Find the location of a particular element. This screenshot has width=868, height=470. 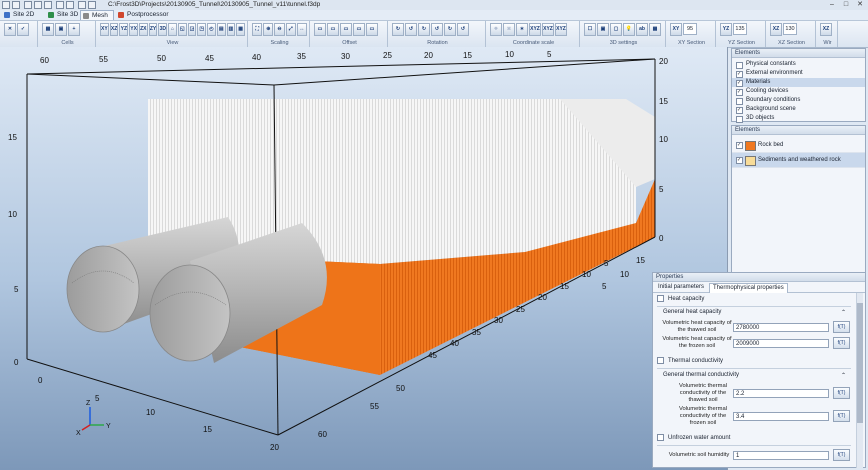

frozen-heat-capacity-input: 2009000 is located at coordinates (781, 343).